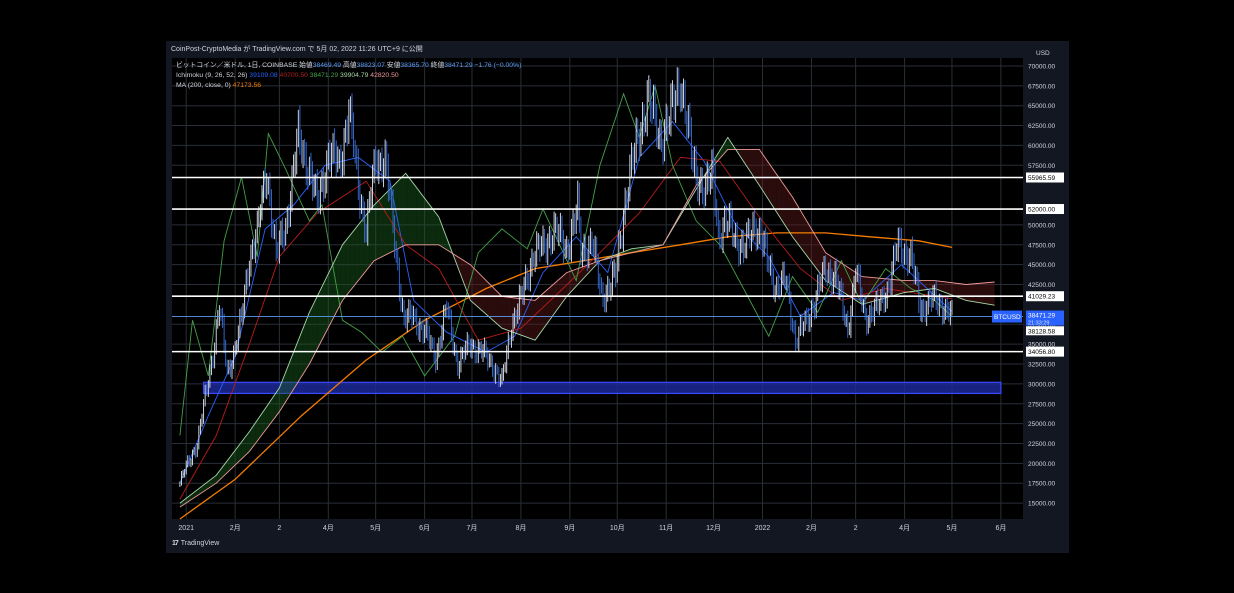 The height and width of the screenshot is (593, 1234). What do you see at coordinates (1041, 504) in the screenshot?
I see `y-tick-label: 15000.00` at bounding box center [1041, 504].